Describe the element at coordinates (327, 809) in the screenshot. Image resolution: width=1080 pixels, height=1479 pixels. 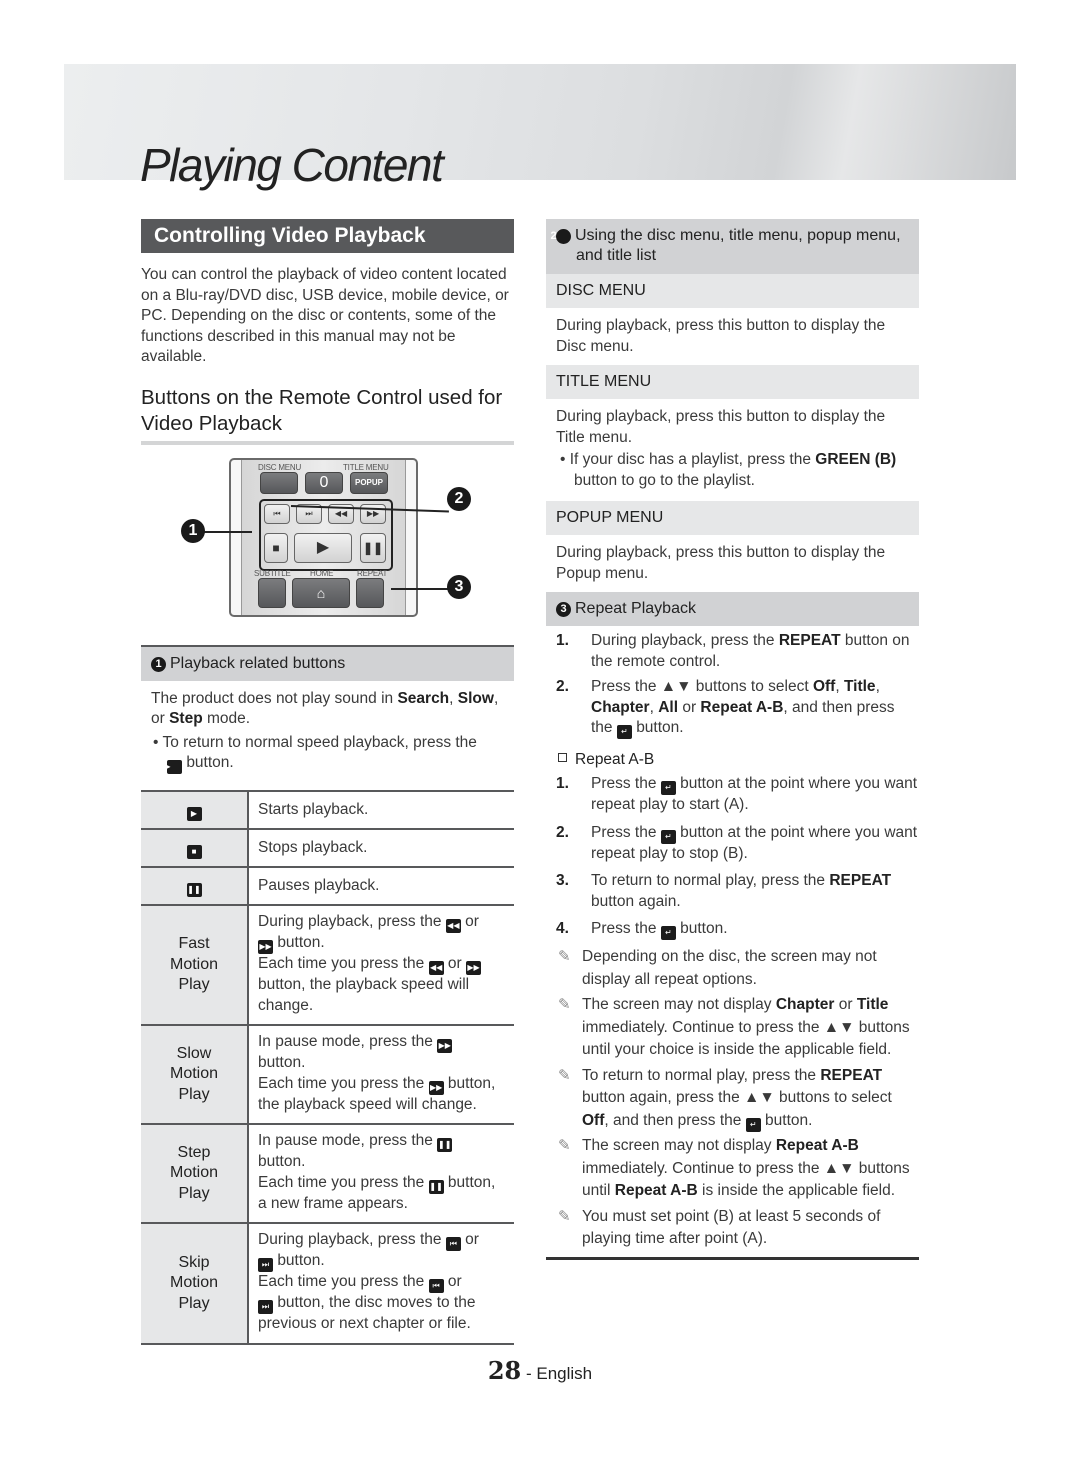
I see `table-row: ▶ Starts playback.` at that location.